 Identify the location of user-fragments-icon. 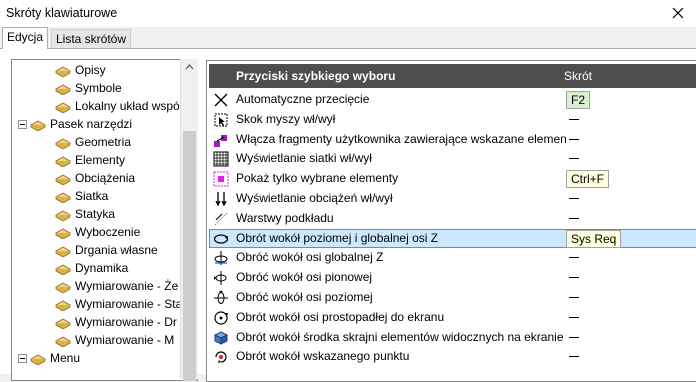
(221, 140).